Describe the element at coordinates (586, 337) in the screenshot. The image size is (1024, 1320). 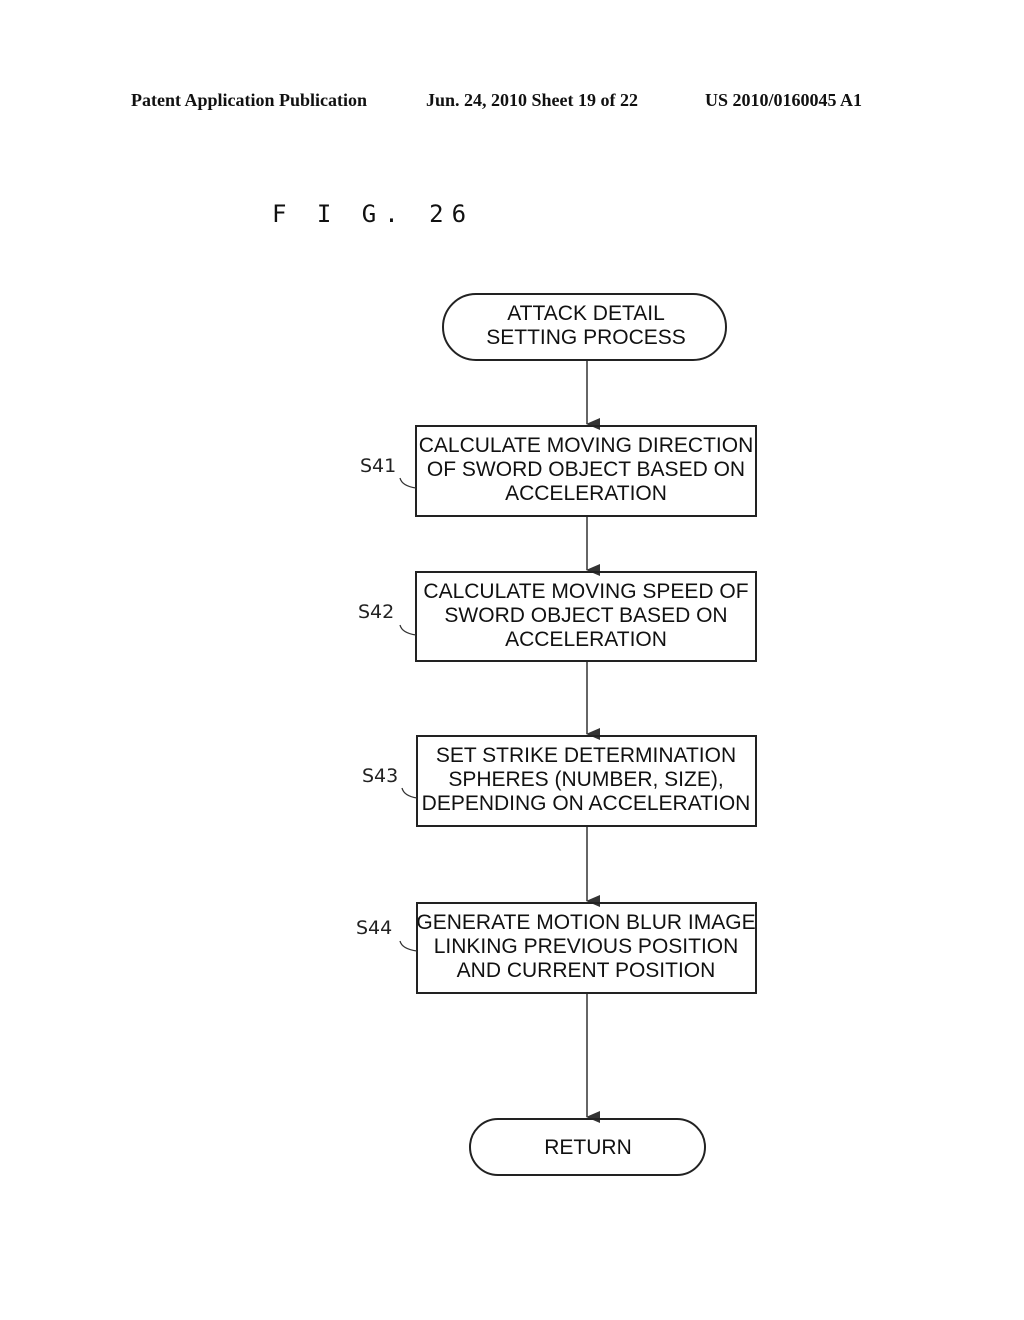
I see `start-line-2: SETTING PROCESS` at that location.